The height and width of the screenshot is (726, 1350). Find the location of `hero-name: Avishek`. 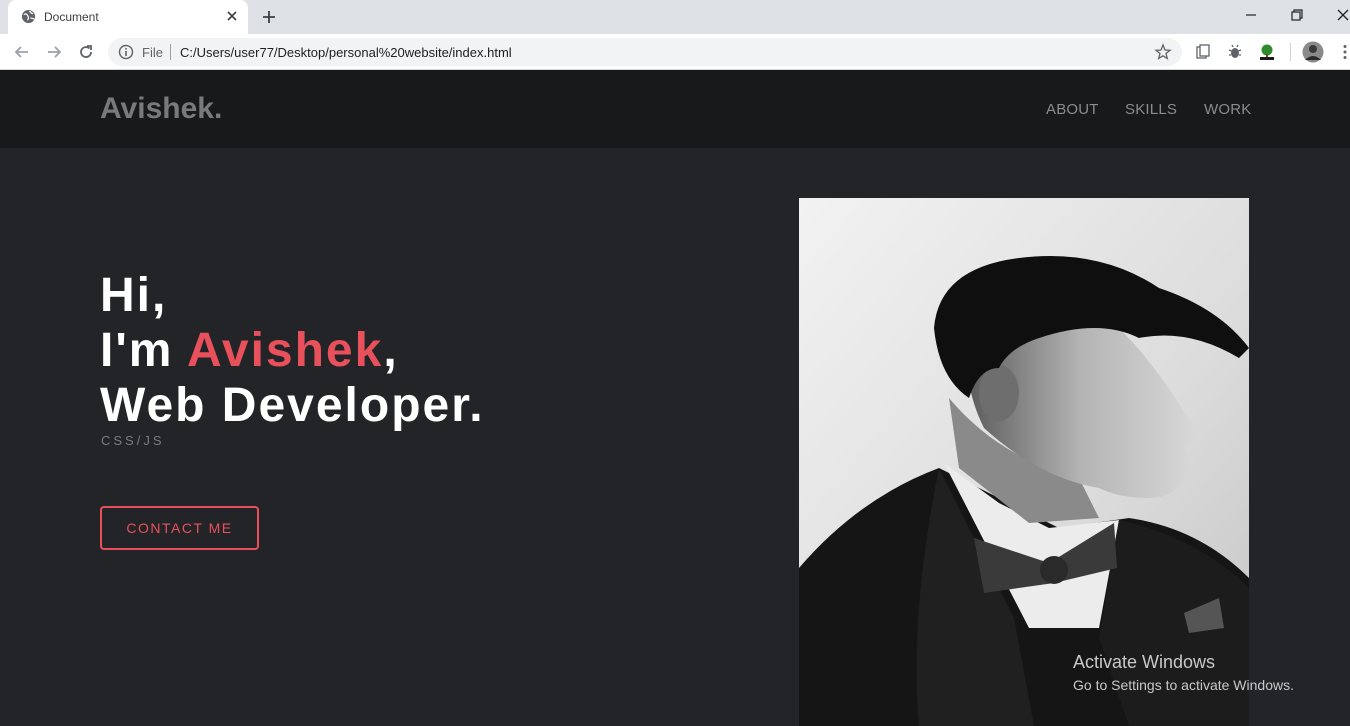

hero-name: Avishek is located at coordinates (285, 350).